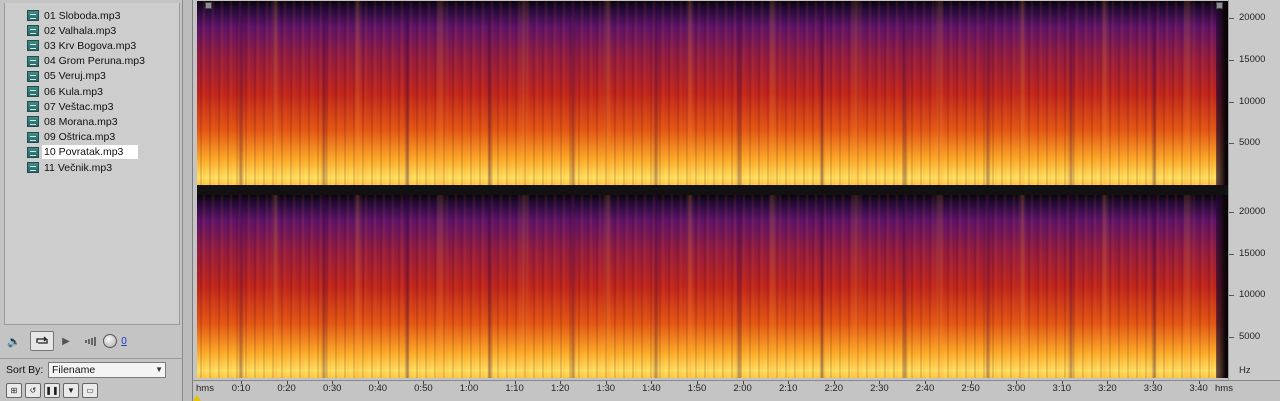 The width and height of the screenshot is (1280, 401). Describe the element at coordinates (188, 200) in the screenshot. I see `panel-splitter` at that location.